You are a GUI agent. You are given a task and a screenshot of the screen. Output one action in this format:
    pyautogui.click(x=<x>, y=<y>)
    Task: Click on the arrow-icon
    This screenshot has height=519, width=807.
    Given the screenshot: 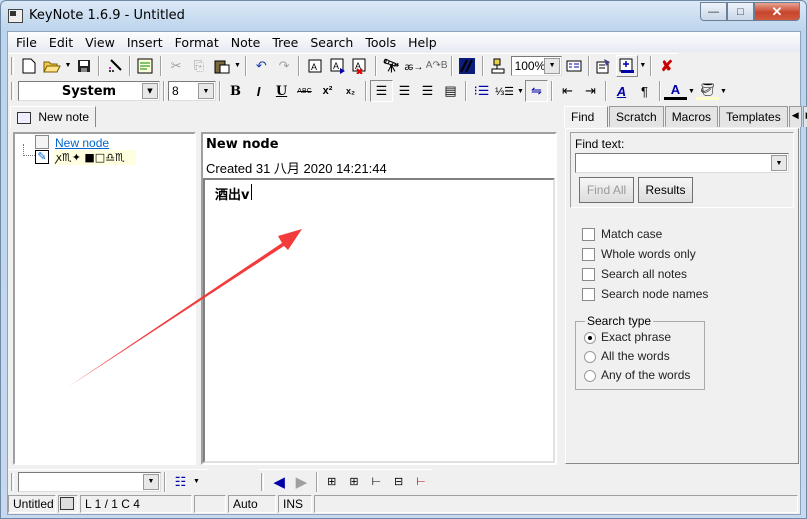 What is the action you would take?
    pyautogui.click(x=185, y=308)
    